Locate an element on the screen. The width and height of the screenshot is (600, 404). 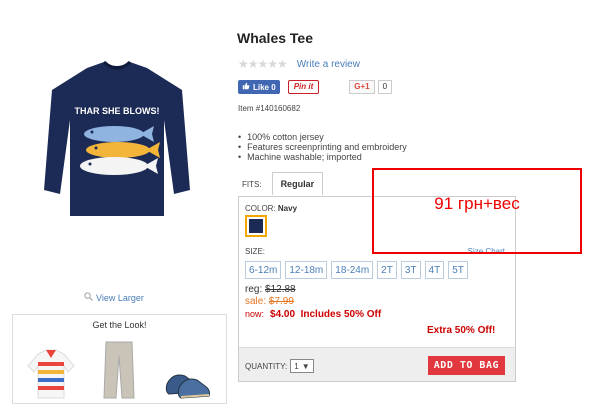
quantity-bar: QUANTITY: 1 ▼ ADD TO BAG is located at coordinates (377, 364).